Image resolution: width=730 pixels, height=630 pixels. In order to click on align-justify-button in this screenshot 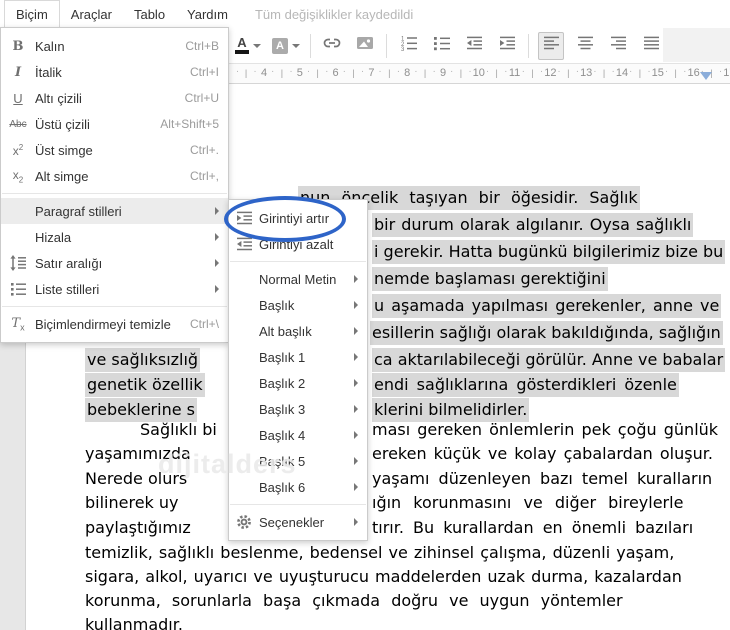, I will do `click(651, 46)`.